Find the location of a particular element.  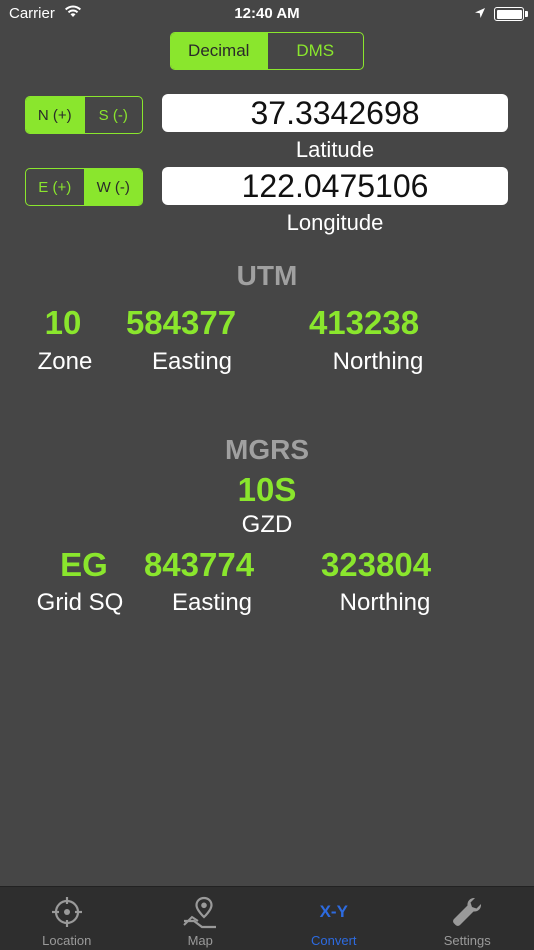

north-segment: N (+) is located at coordinates (55, 115).